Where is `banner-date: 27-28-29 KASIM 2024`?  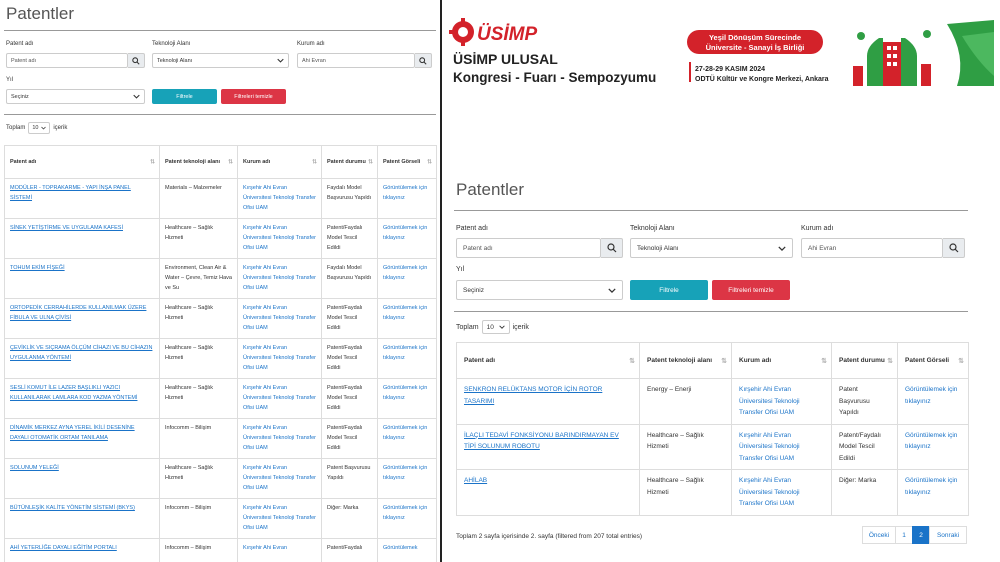 banner-date: 27-28-29 KASIM 2024 is located at coordinates (730, 69).